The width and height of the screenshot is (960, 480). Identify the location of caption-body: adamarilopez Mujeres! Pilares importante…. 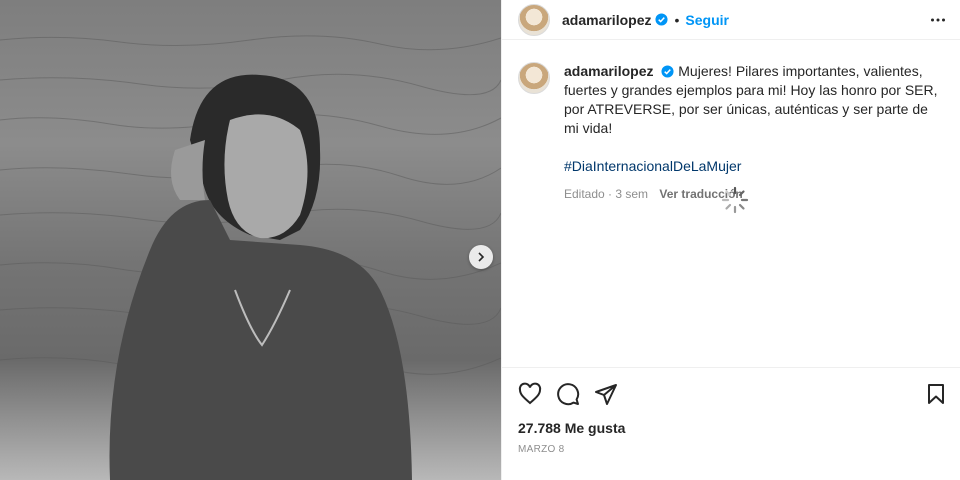
(754, 133).